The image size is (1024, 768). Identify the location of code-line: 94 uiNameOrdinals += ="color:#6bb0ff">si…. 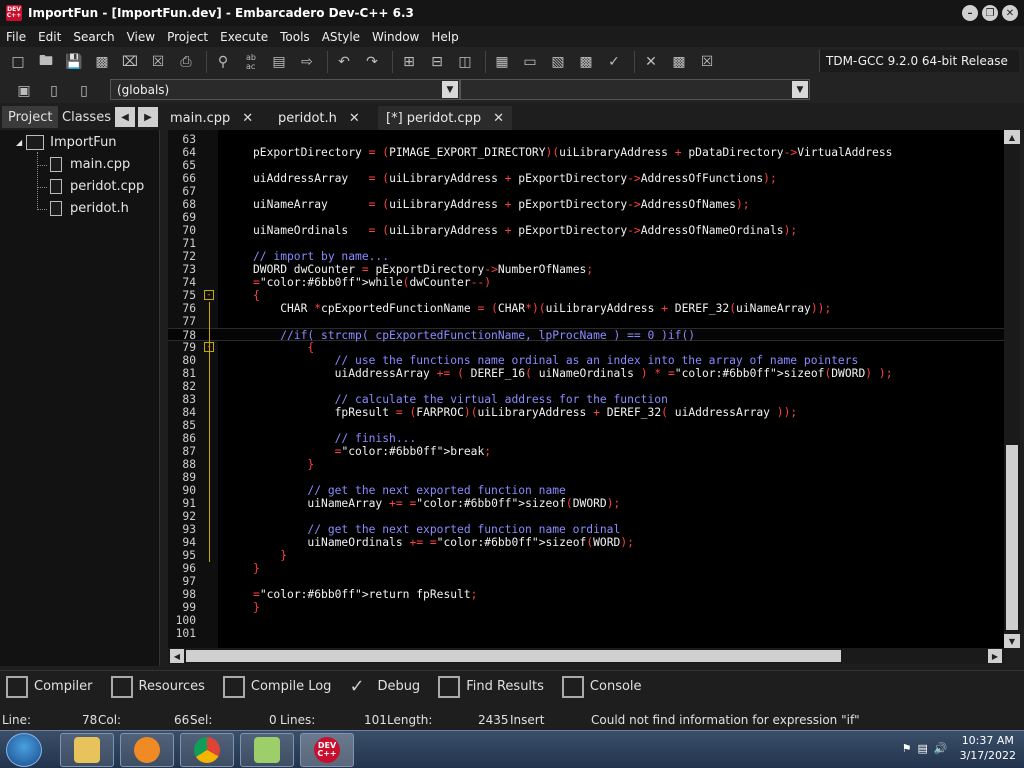
(586, 542).